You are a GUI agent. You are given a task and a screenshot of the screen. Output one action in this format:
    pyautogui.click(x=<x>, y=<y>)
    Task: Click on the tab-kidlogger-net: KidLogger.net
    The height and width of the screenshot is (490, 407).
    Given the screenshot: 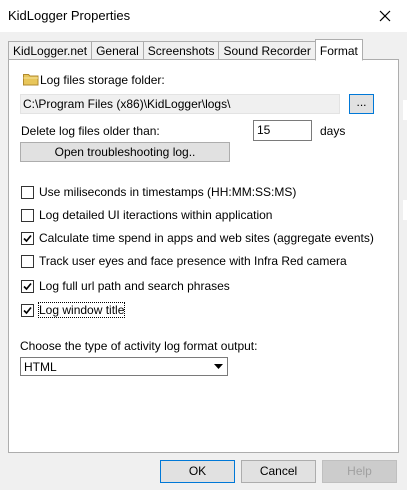 What is the action you would take?
    pyautogui.click(x=50, y=50)
    